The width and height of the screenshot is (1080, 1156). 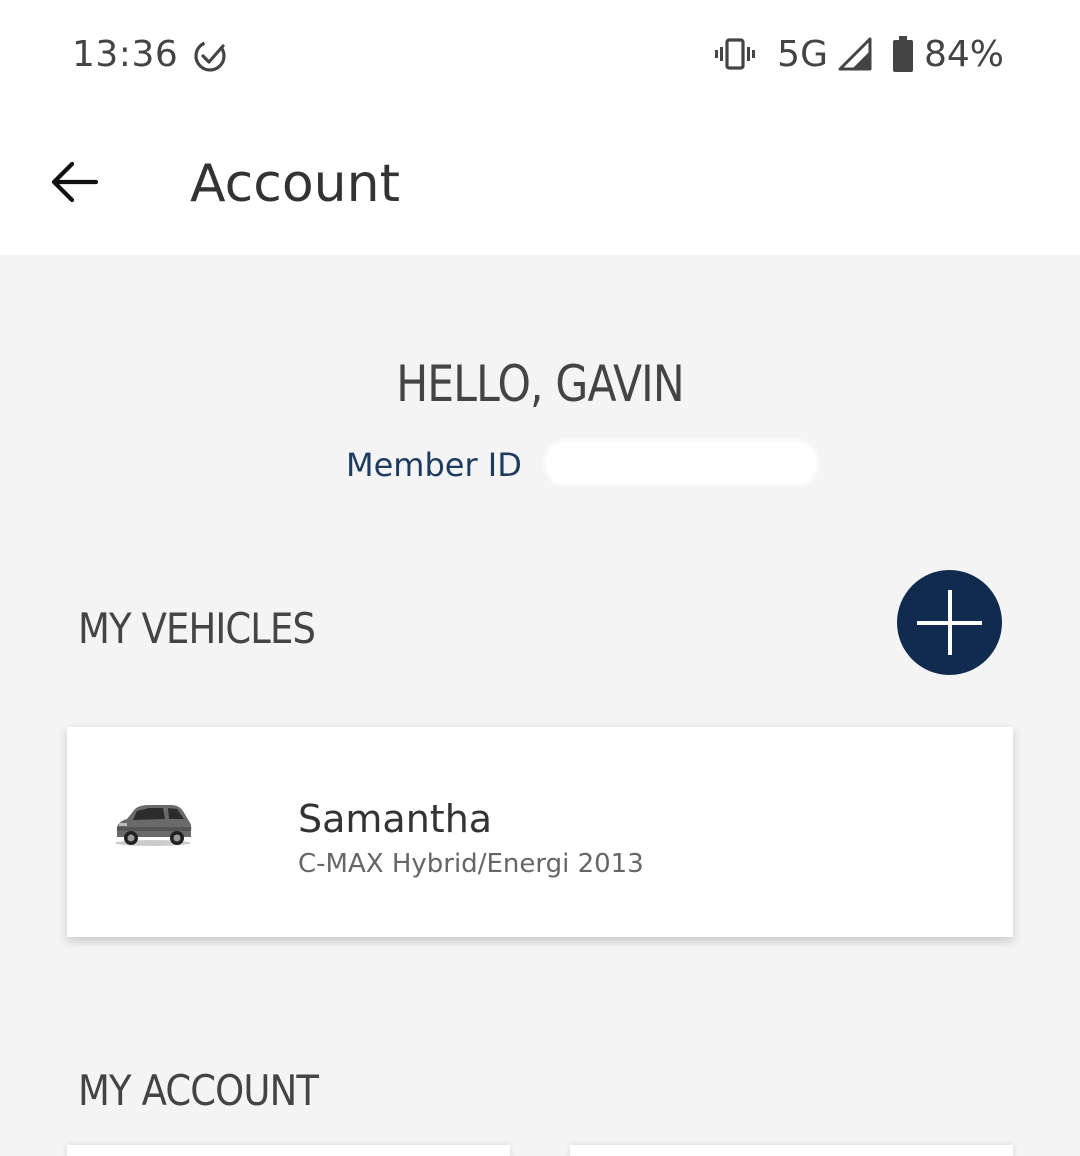 I want to click on my-vehicles-heading: MY VEHICLES, so click(x=197, y=628).